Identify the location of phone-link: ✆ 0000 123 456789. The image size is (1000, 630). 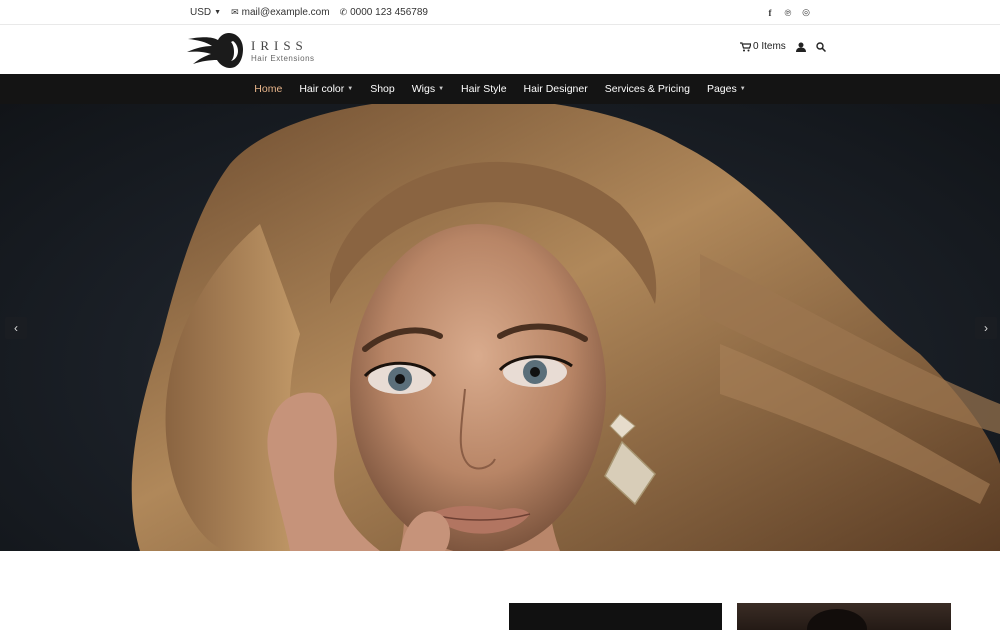
(384, 12).